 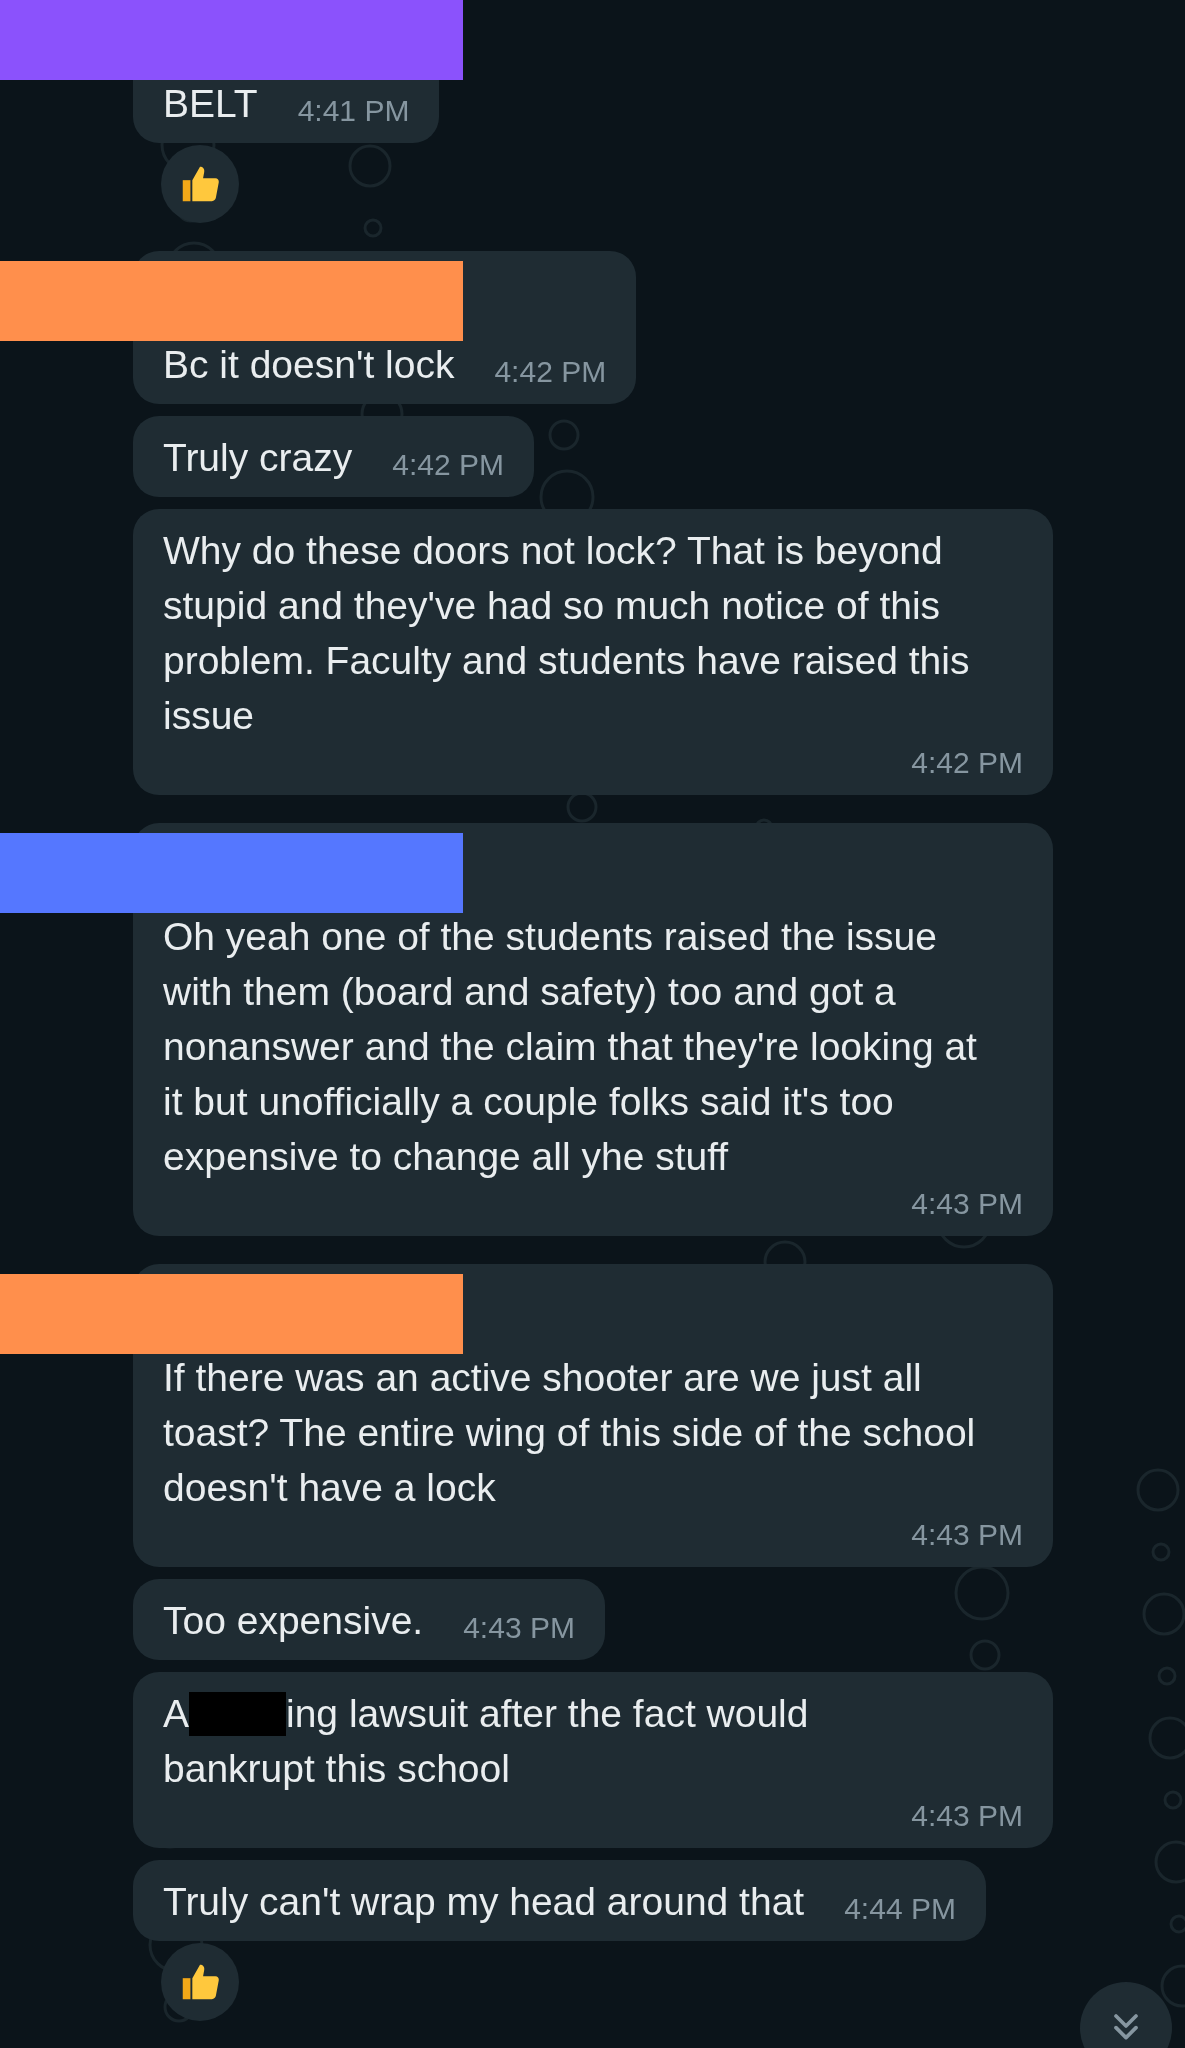 What do you see at coordinates (353, 111) in the screenshot?
I see `message-time: 4:41 PM` at bounding box center [353, 111].